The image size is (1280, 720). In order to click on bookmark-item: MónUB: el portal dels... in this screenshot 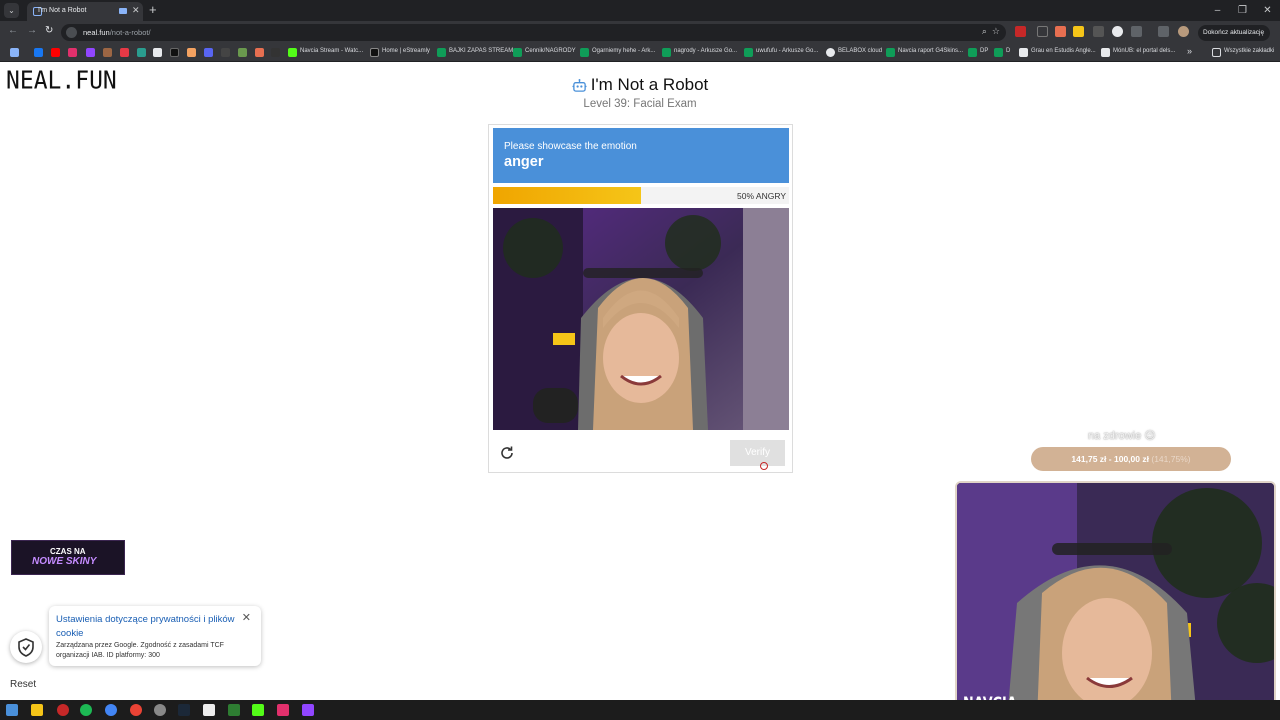, I will do `click(1144, 51)`.